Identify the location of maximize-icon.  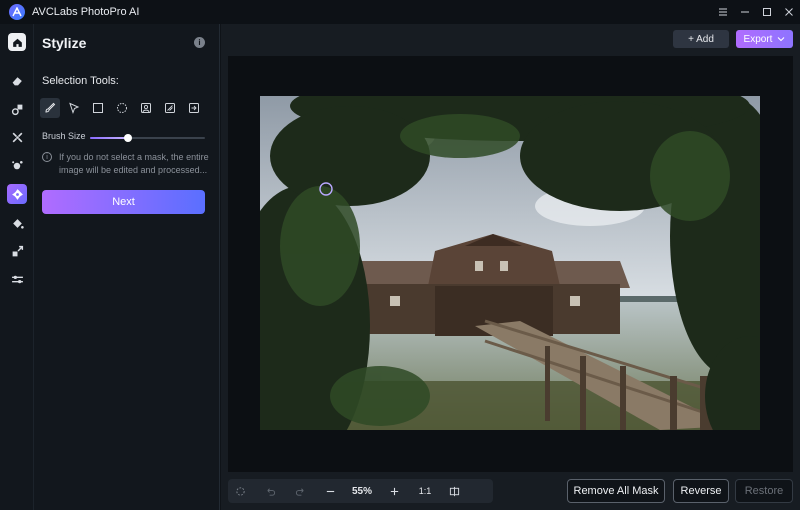
(767, 12).